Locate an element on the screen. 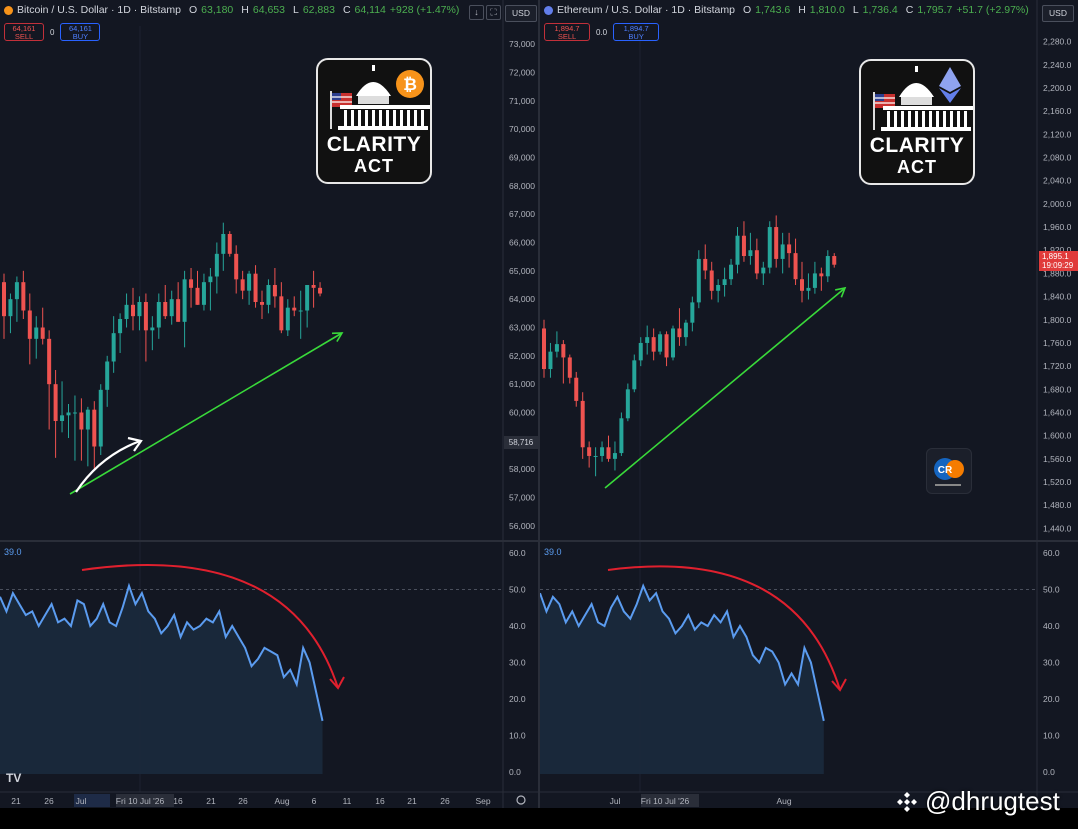 This screenshot has height=829, width=1078. time-axis-label: 16 is located at coordinates (178, 801).